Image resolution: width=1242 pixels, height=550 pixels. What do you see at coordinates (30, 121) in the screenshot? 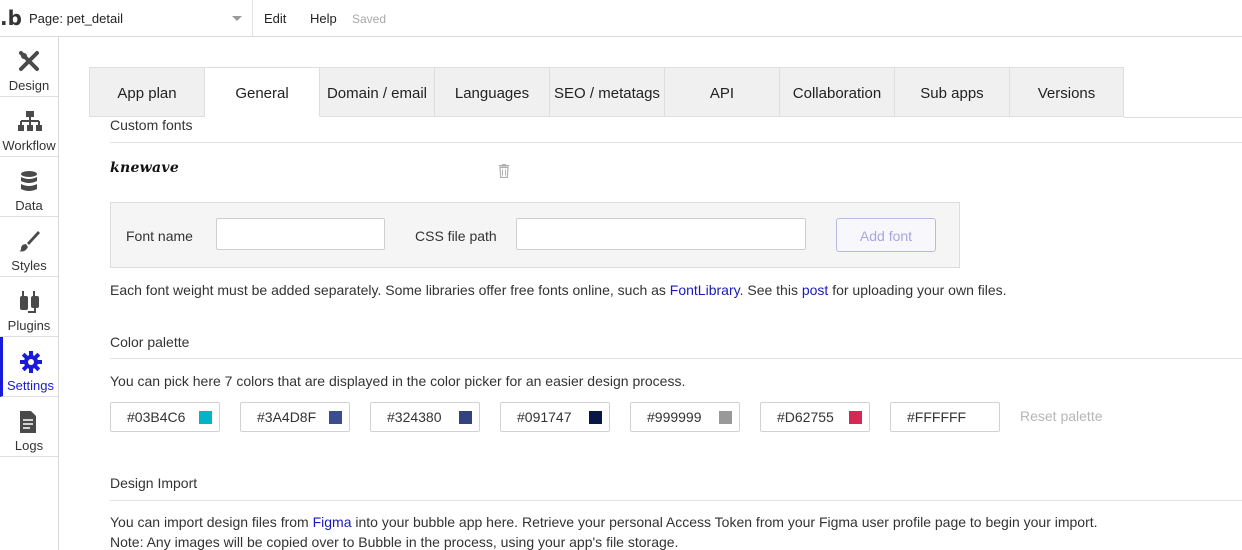
I see `workflow-icon` at bounding box center [30, 121].